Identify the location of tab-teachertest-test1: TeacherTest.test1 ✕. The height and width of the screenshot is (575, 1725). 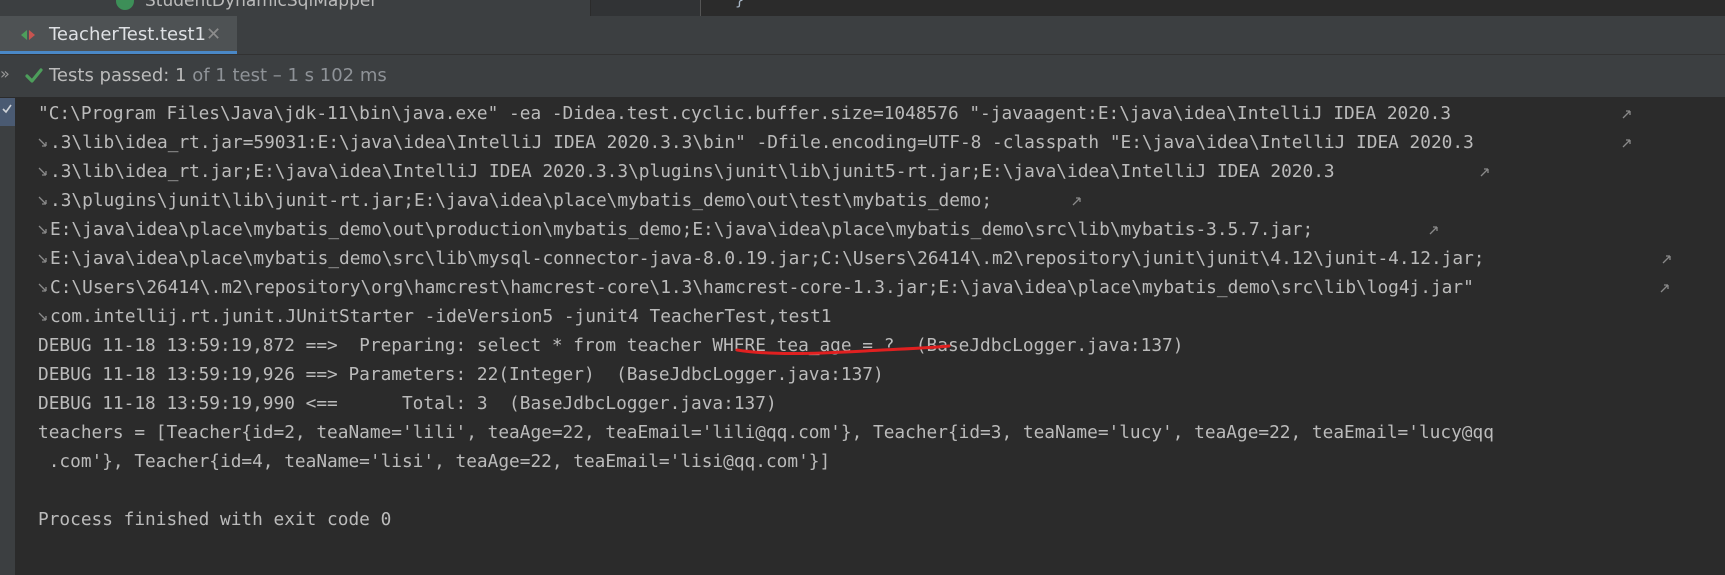
(118, 35).